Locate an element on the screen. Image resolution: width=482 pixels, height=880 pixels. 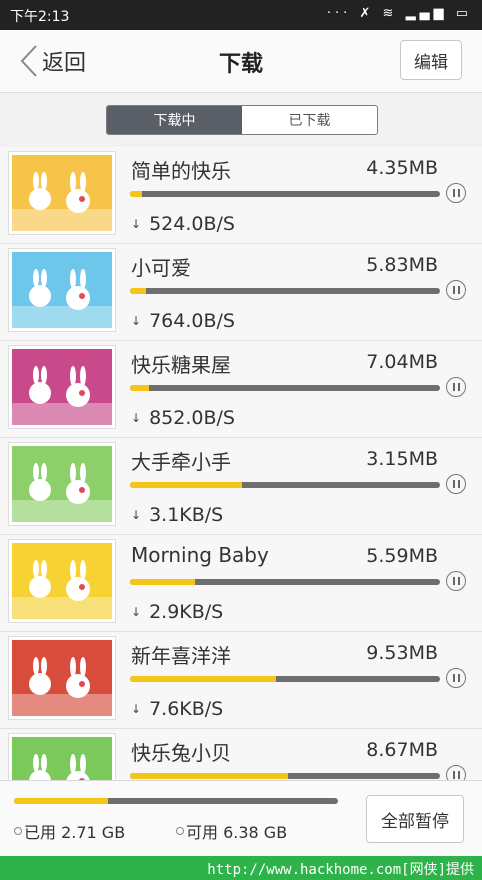
file-size: 5.59MB is located at coordinates (402, 556).